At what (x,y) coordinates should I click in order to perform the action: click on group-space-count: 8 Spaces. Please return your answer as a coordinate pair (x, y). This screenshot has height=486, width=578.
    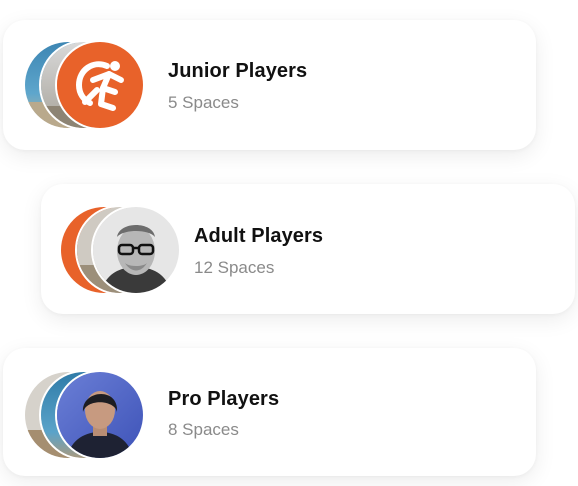
    Looking at the image, I should click on (203, 429).